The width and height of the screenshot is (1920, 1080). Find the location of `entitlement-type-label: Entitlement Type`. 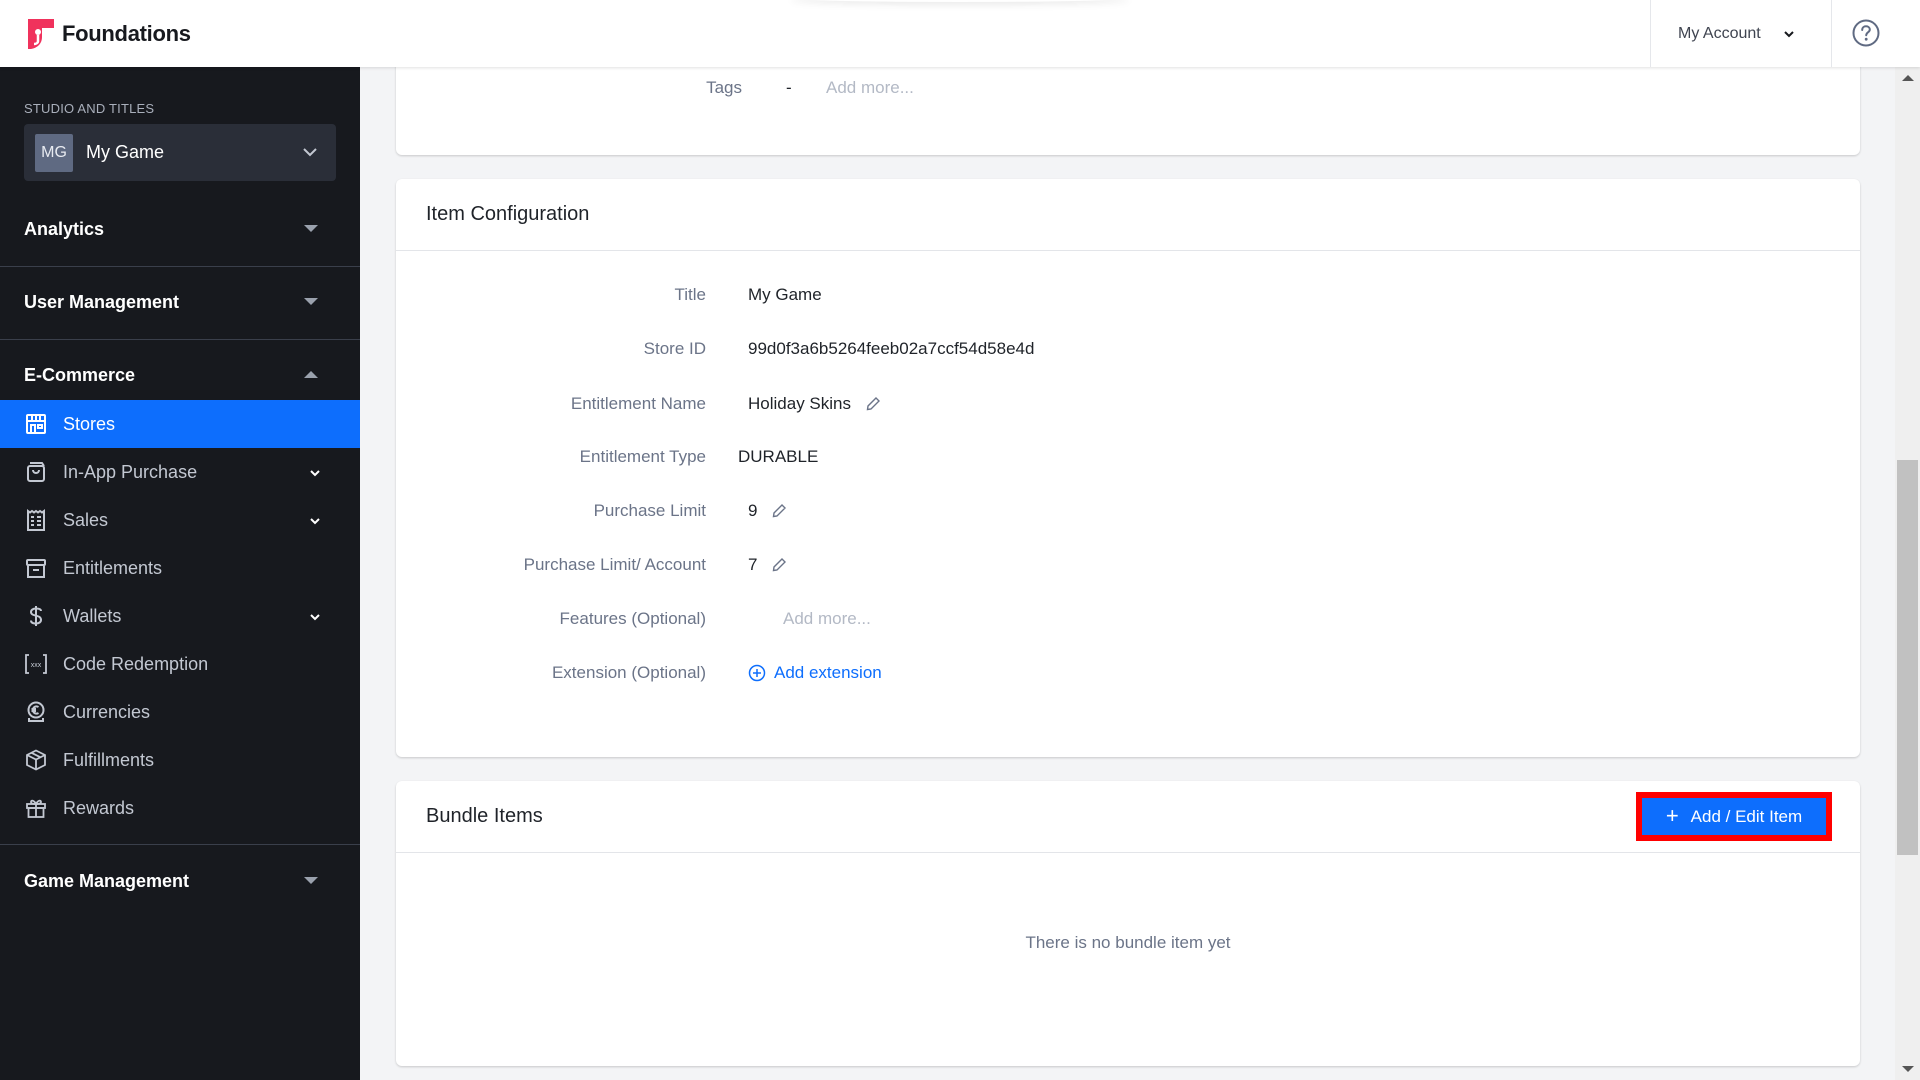

entitlement-type-label: Entitlement Type is located at coordinates (642, 456).